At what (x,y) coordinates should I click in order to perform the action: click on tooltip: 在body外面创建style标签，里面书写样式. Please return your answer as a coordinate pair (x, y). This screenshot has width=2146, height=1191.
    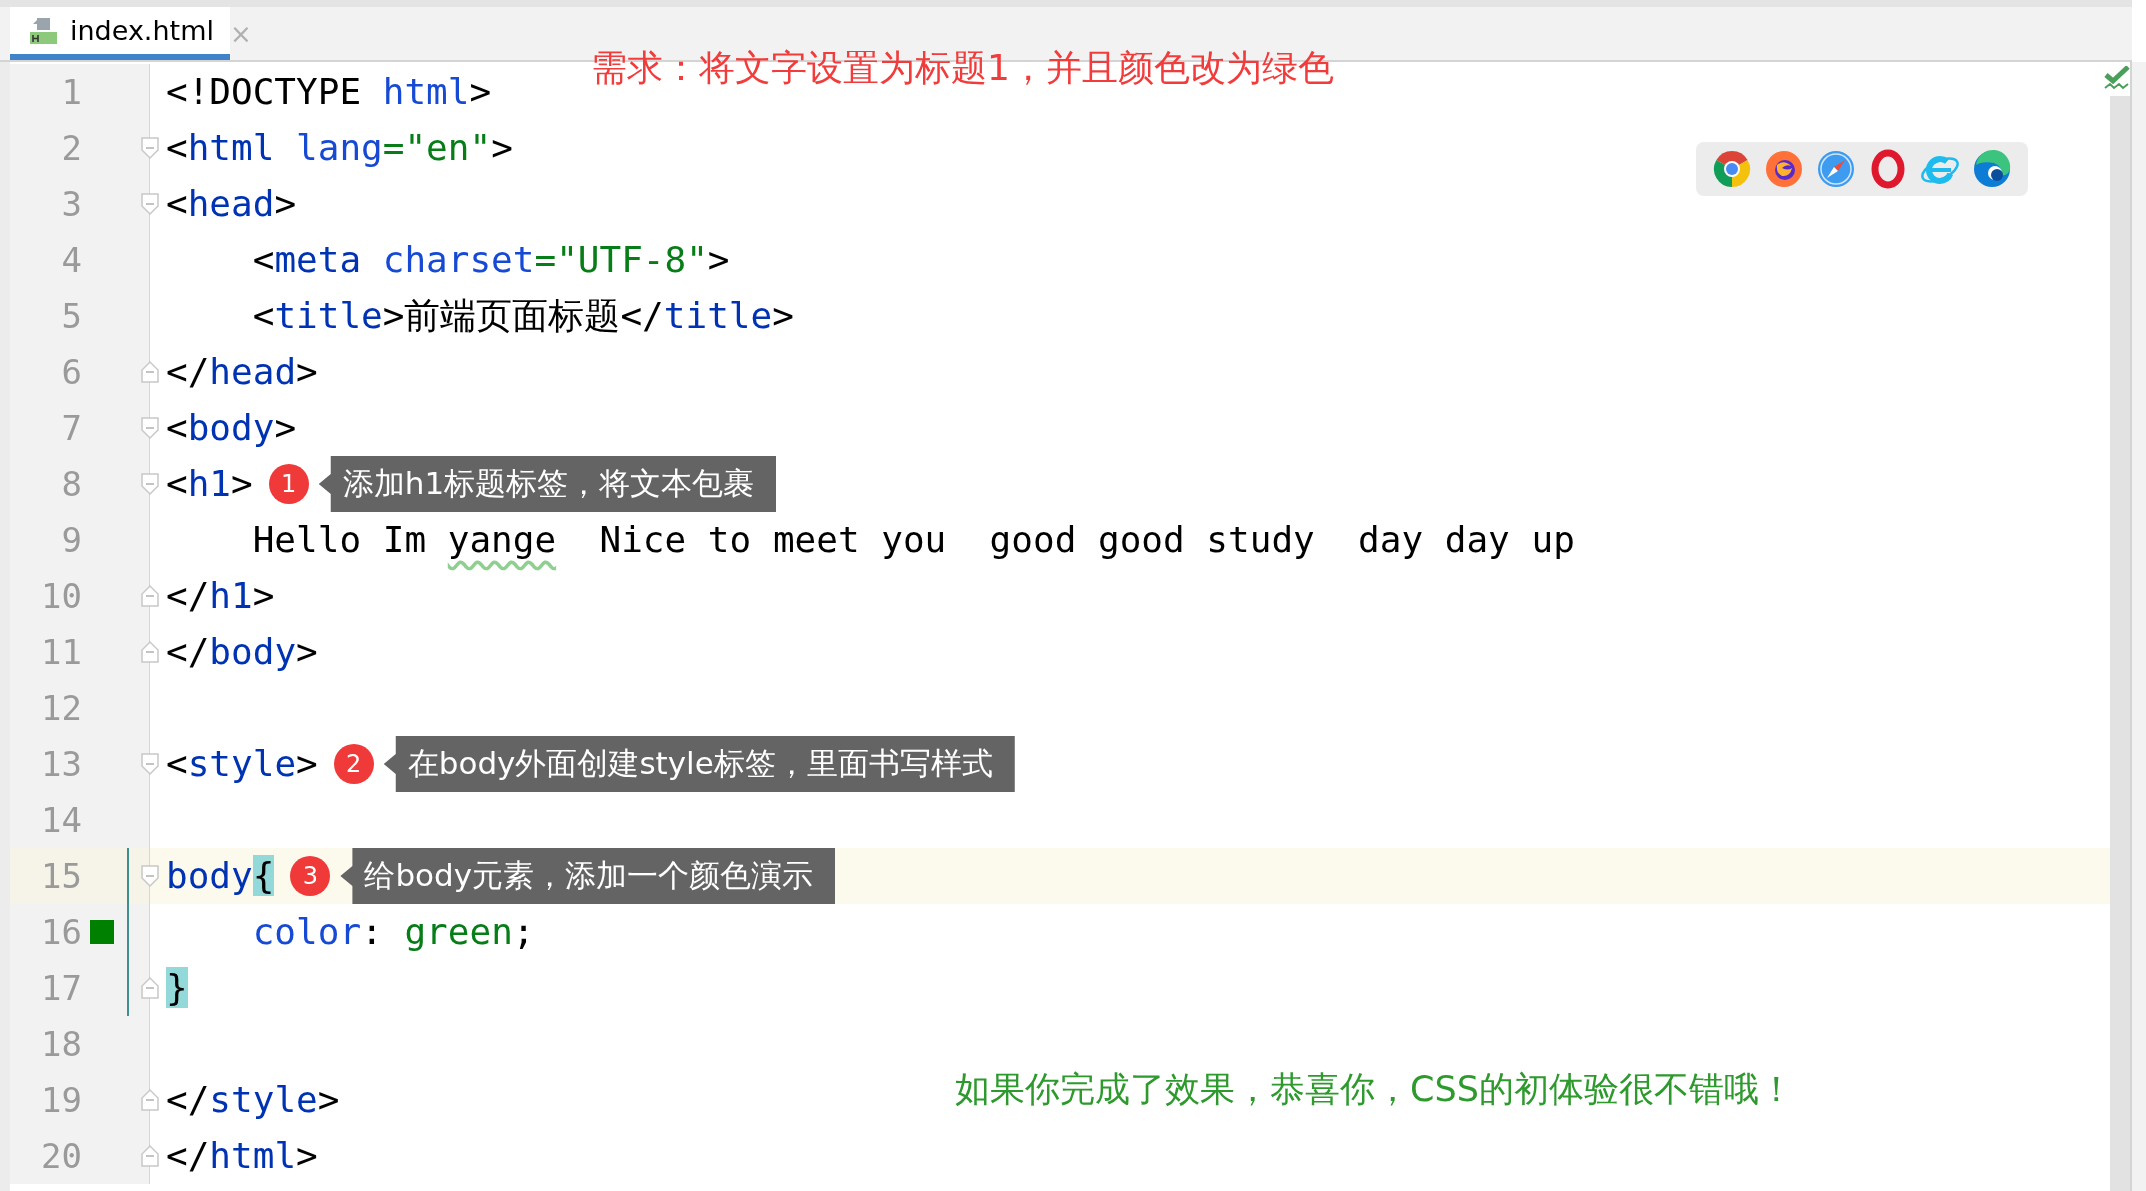
    Looking at the image, I should click on (699, 764).